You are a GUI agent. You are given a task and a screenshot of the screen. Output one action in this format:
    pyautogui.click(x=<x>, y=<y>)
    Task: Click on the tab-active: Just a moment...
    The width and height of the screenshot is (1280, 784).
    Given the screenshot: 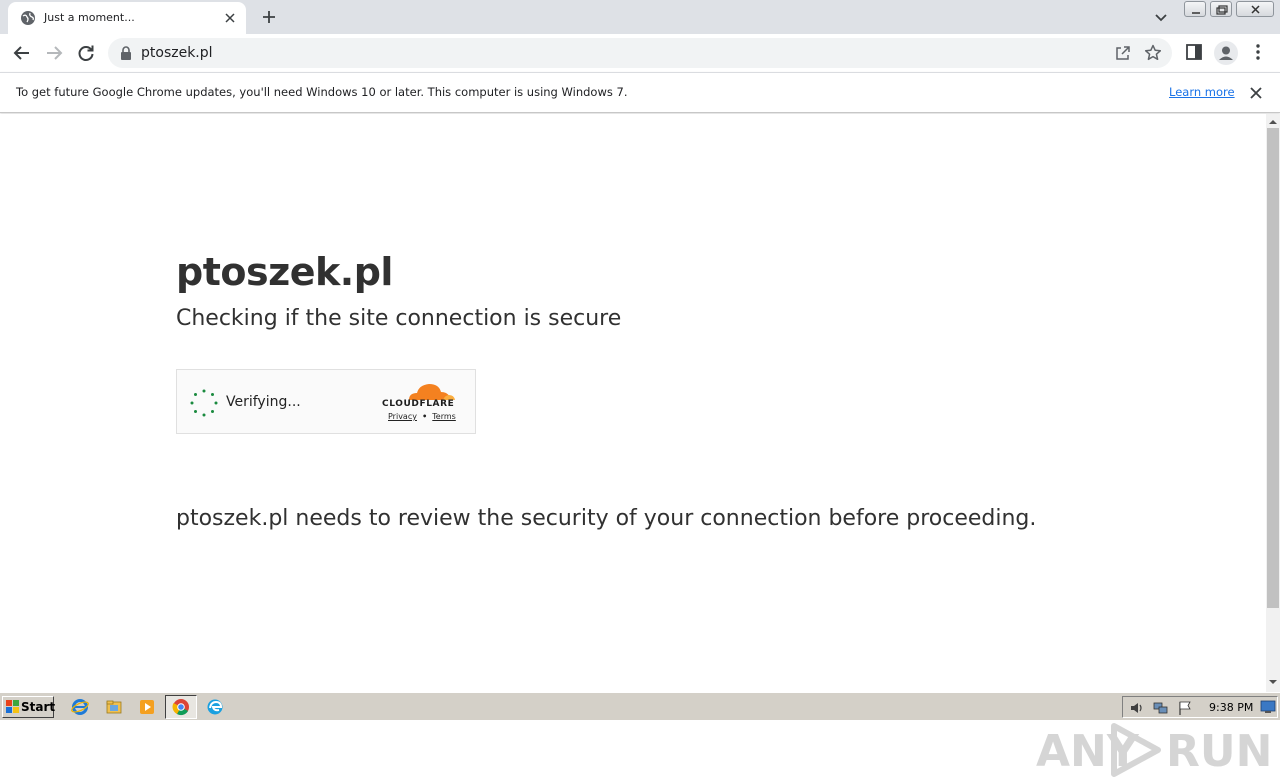 What is the action you would take?
    pyautogui.click(x=127, y=18)
    